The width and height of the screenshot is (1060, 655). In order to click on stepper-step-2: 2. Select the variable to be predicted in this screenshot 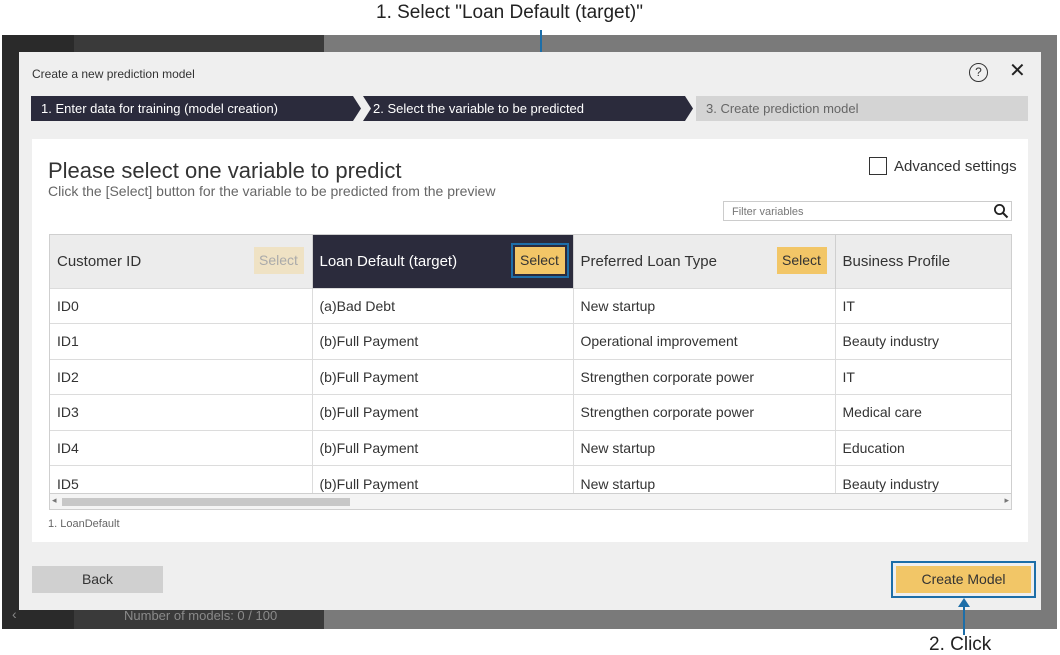, I will do `click(528, 108)`.